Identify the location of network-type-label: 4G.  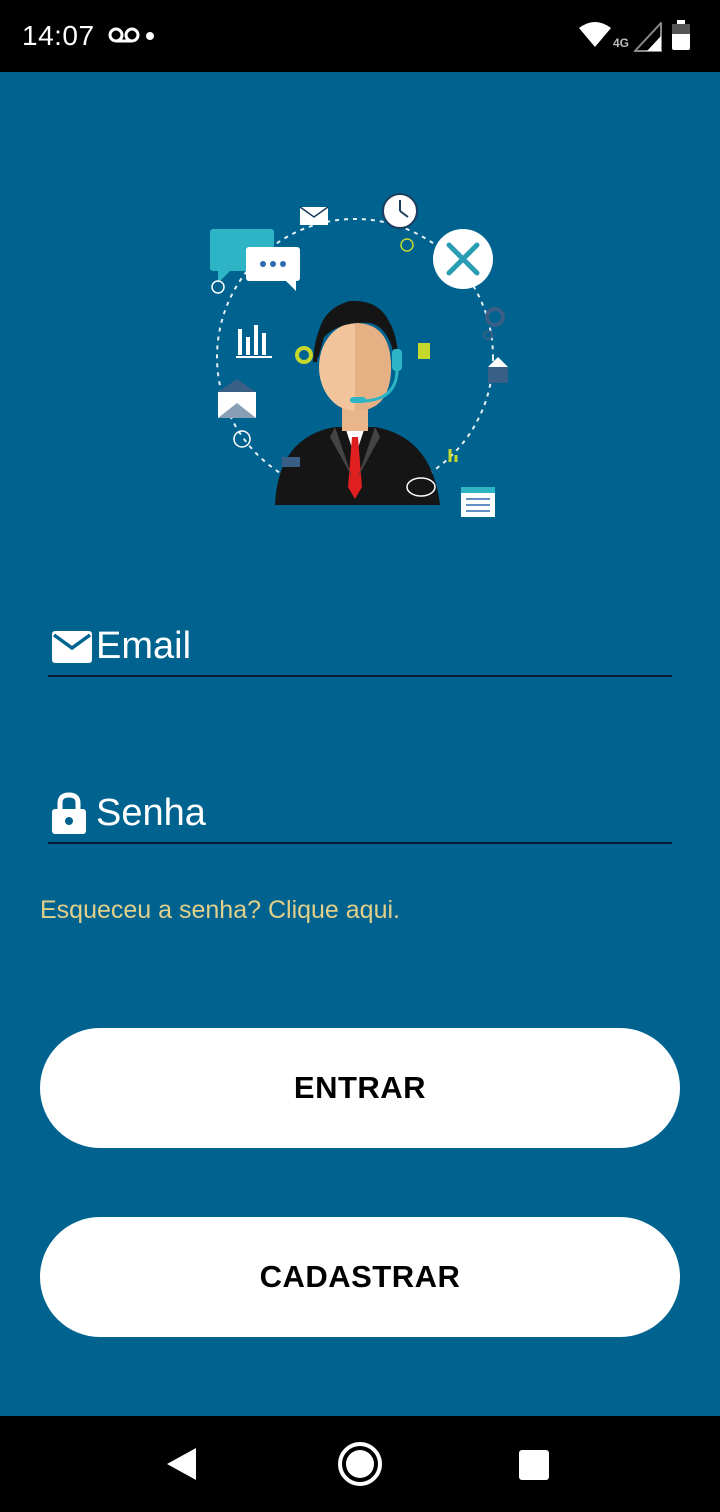
(621, 43).